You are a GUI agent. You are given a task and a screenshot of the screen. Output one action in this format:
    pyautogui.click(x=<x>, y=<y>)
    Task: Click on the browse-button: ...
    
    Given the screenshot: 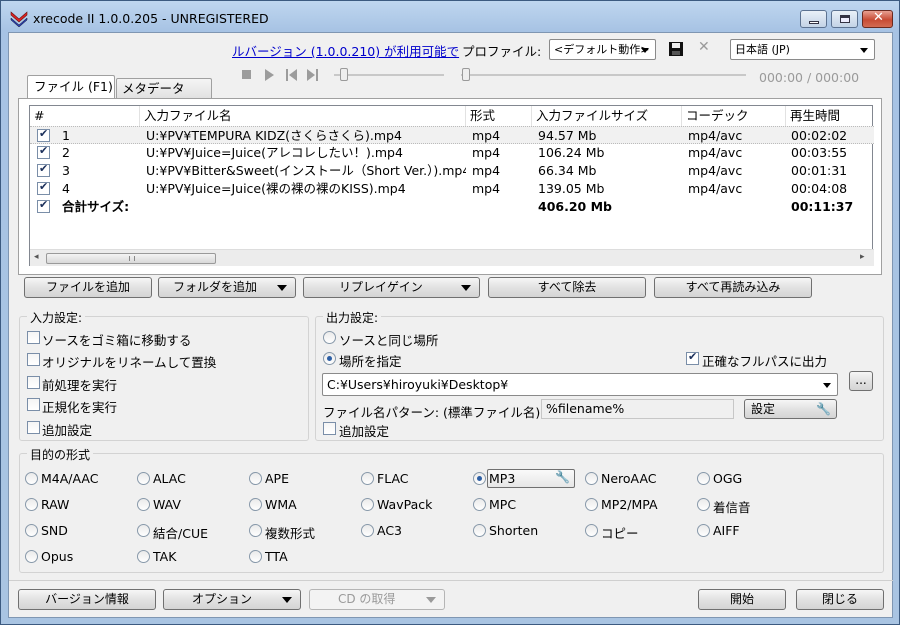 What is the action you would take?
    pyautogui.click(x=861, y=381)
    